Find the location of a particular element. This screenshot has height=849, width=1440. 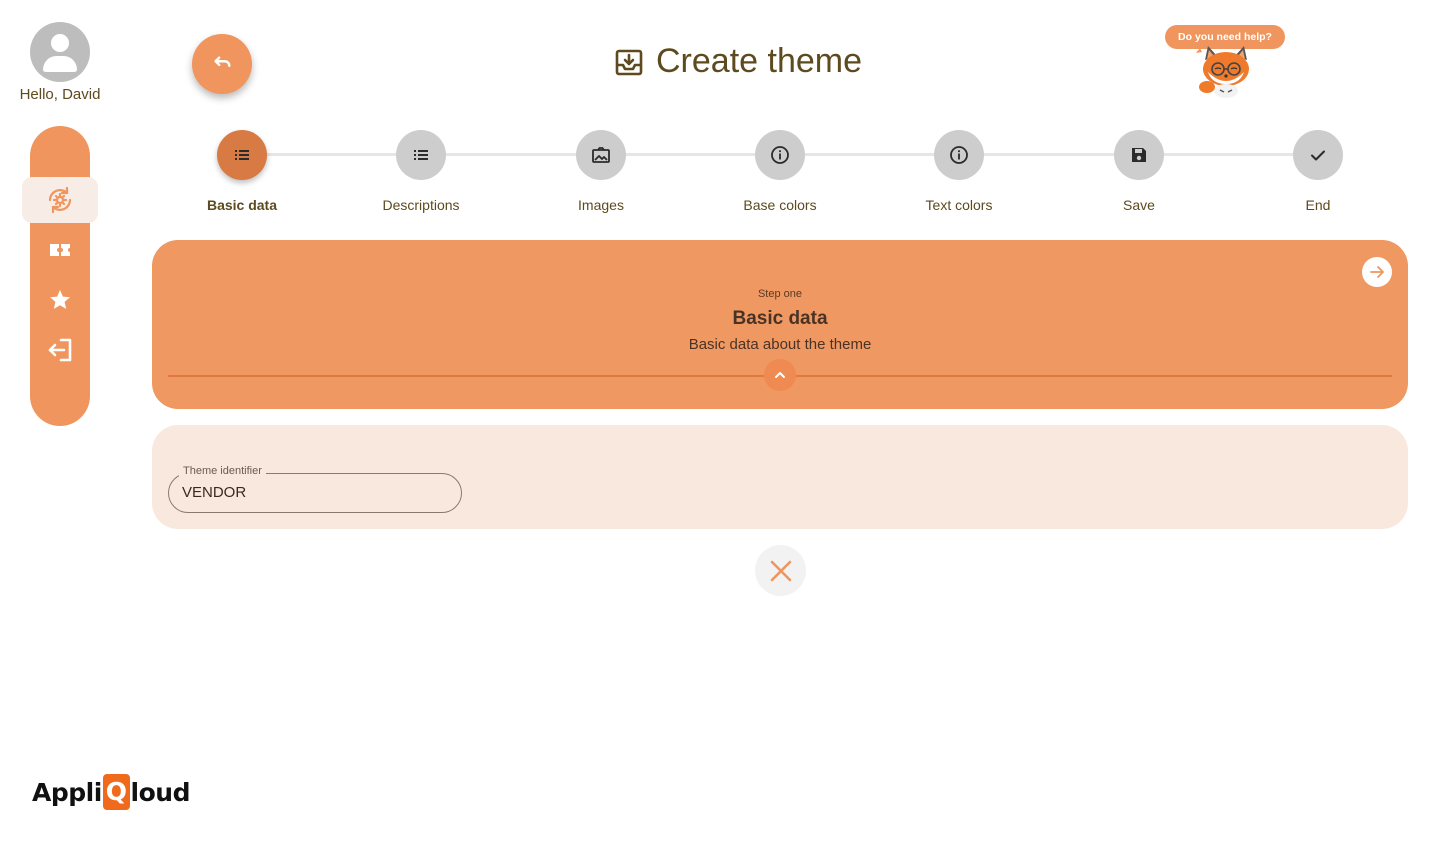

sidebar is located at coordinates (60, 276).